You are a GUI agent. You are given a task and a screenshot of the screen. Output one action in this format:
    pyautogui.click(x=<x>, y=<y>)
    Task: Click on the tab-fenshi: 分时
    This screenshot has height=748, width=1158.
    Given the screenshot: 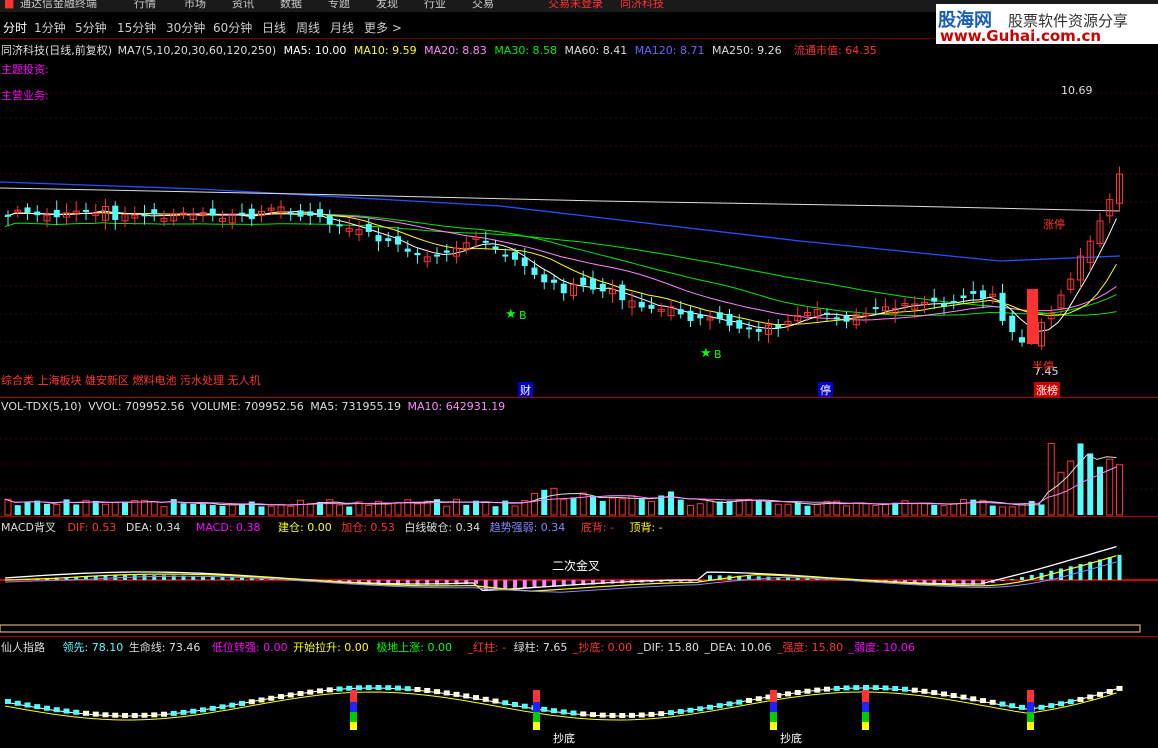 What is the action you would take?
    pyautogui.click(x=15, y=27)
    